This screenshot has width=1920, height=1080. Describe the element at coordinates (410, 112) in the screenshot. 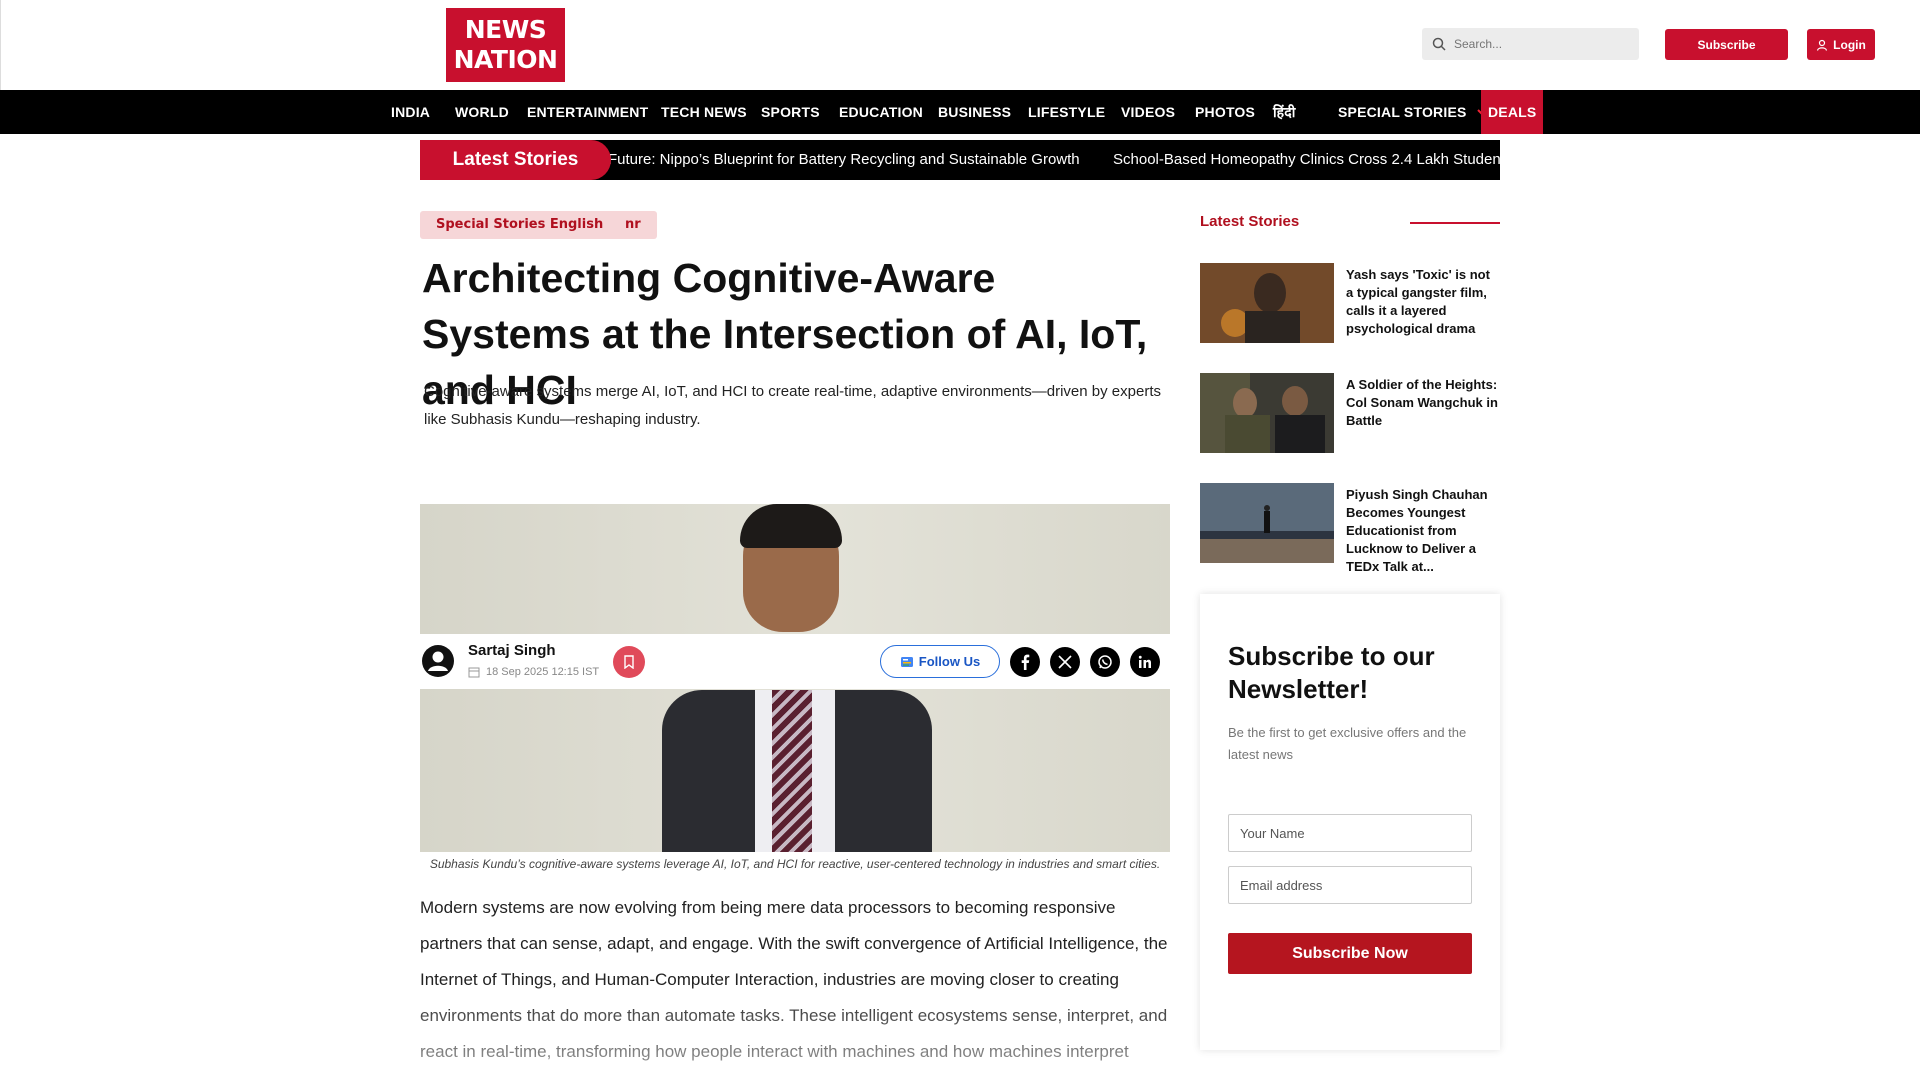

I see `nav-item-india: INDIA` at that location.